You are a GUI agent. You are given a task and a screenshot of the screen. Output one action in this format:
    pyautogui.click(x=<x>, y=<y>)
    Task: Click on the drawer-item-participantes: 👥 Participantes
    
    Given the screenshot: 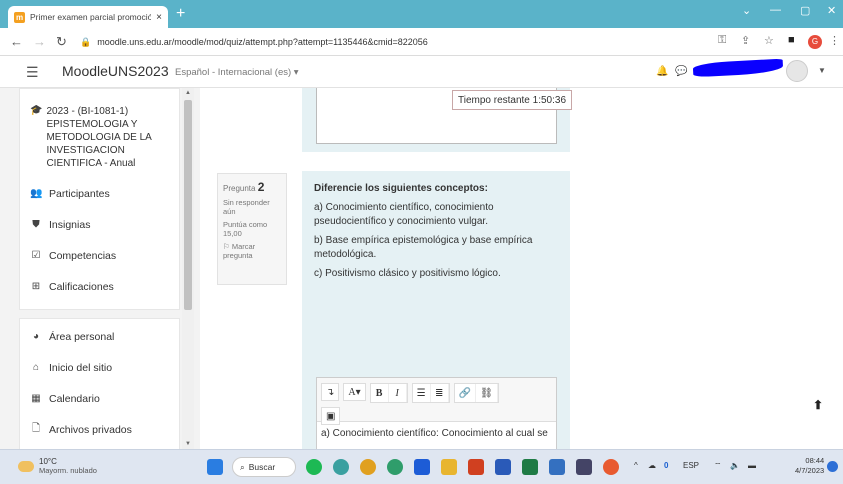 What is the action you would take?
    pyautogui.click(x=99, y=193)
    